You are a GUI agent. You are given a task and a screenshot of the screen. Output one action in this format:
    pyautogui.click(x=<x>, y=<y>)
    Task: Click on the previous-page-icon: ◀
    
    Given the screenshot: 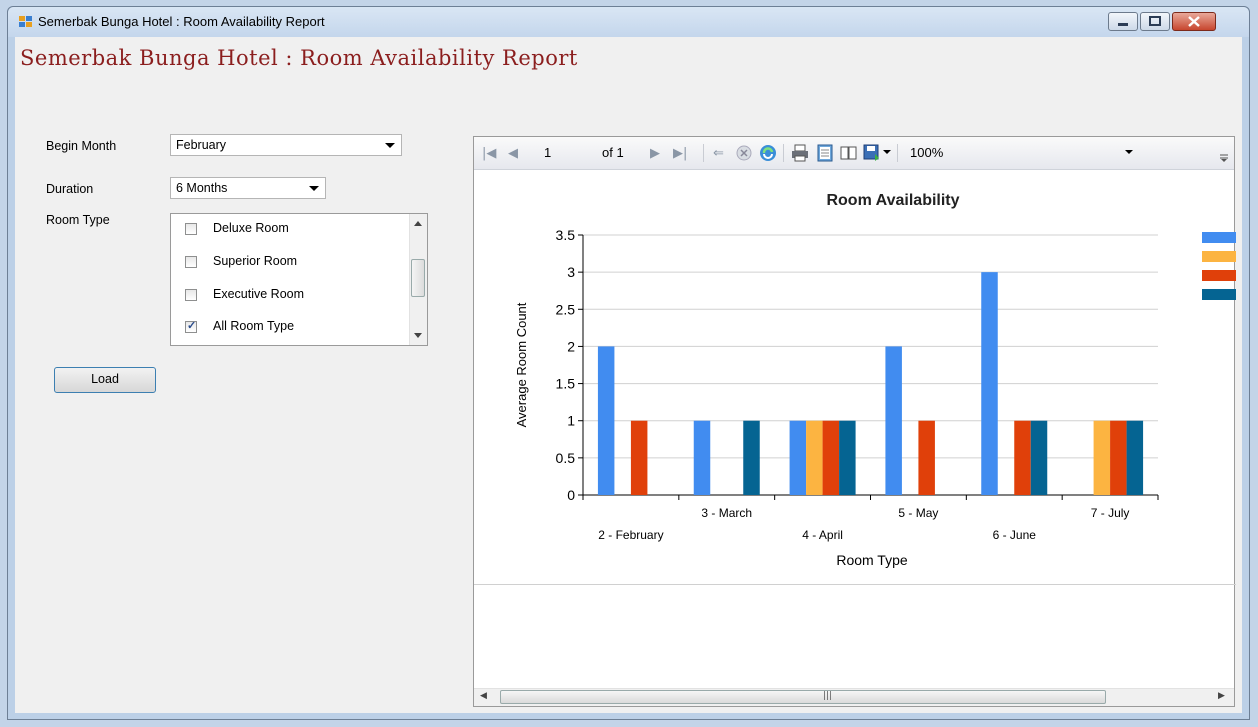 What is the action you would take?
    pyautogui.click(x=513, y=153)
    